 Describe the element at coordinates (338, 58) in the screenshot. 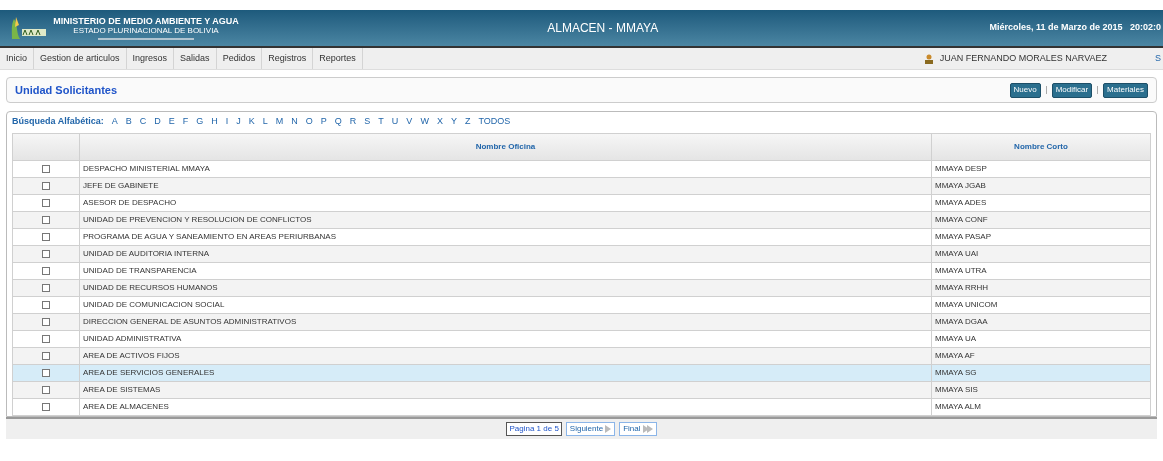

I see `menu-item: Reportes` at that location.